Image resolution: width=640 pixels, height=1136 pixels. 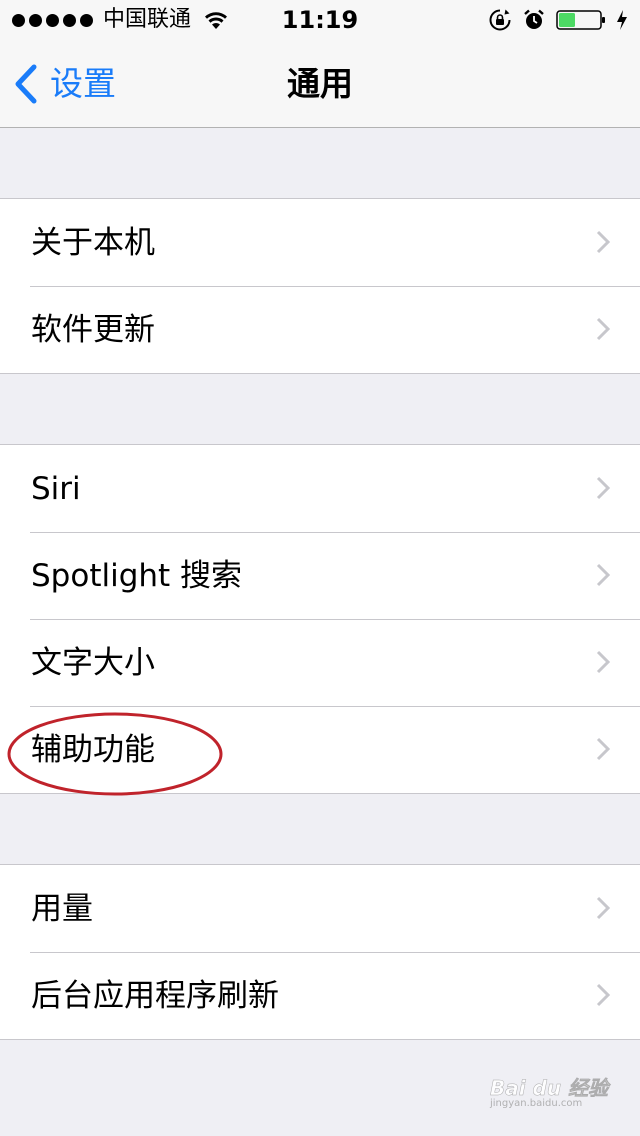 What do you see at coordinates (93, 242) in the screenshot?
I see `row-label: 关于本机` at bounding box center [93, 242].